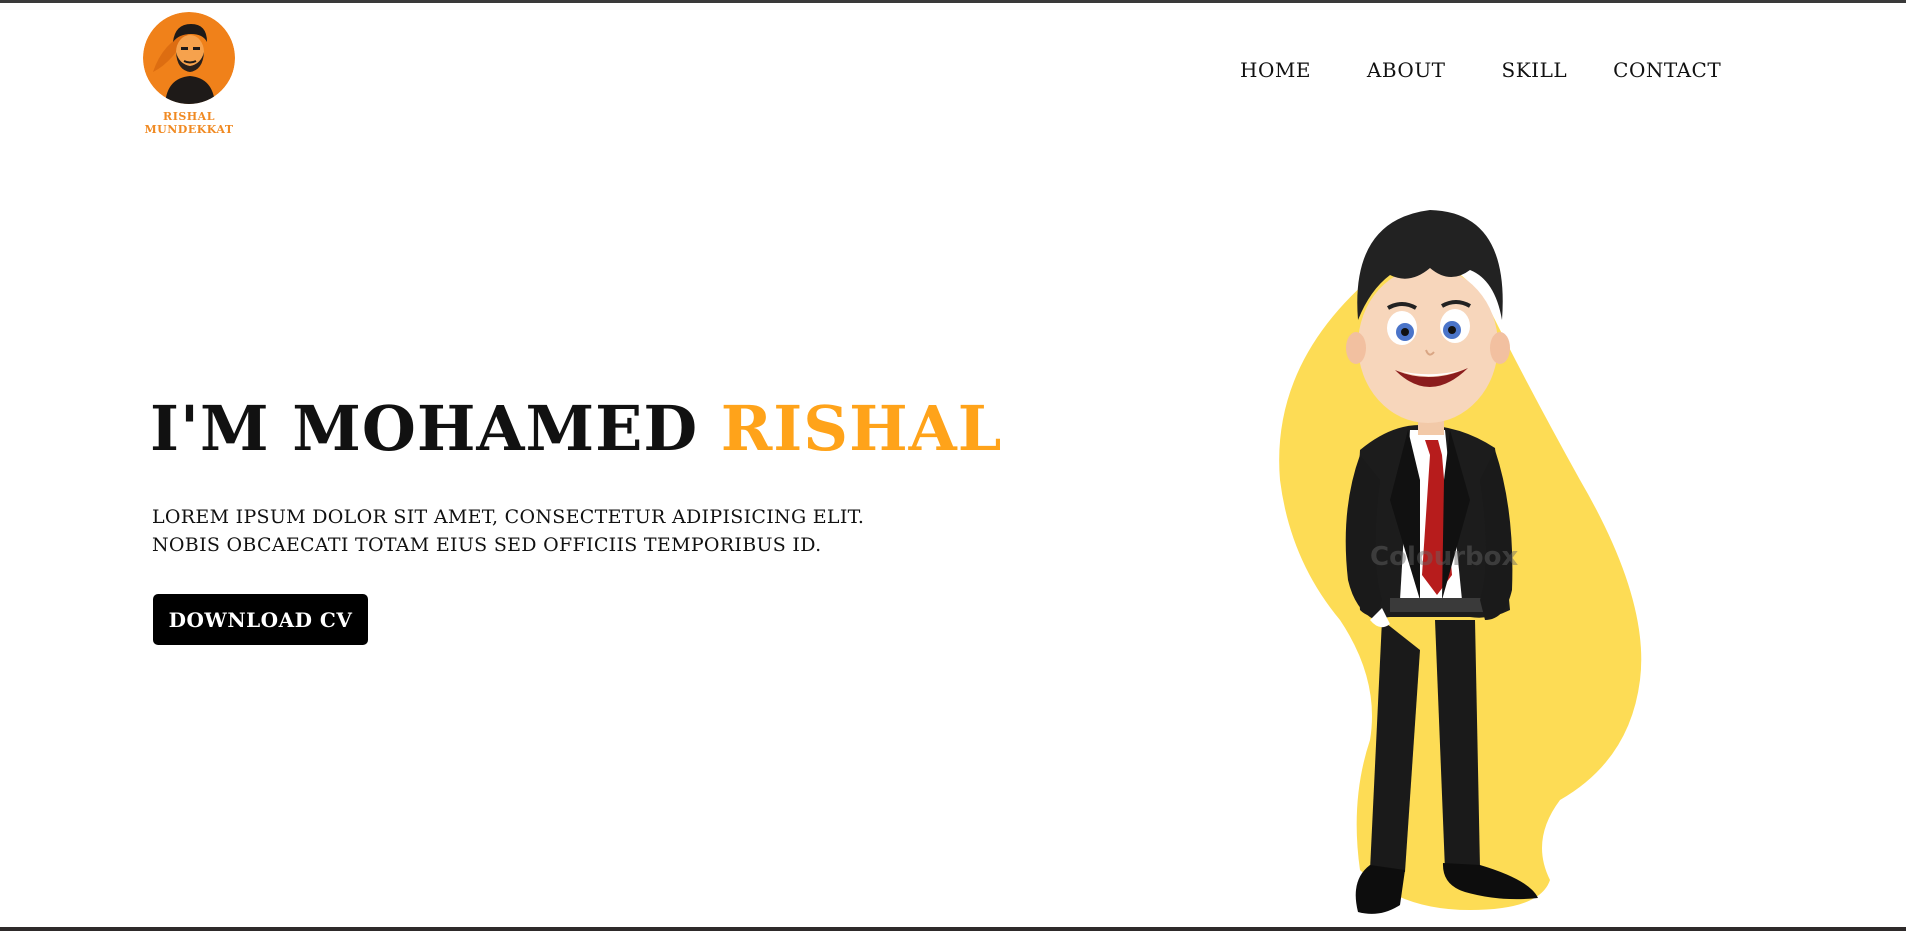  What do you see at coordinates (189, 58) in the screenshot?
I see `avatar` at bounding box center [189, 58].